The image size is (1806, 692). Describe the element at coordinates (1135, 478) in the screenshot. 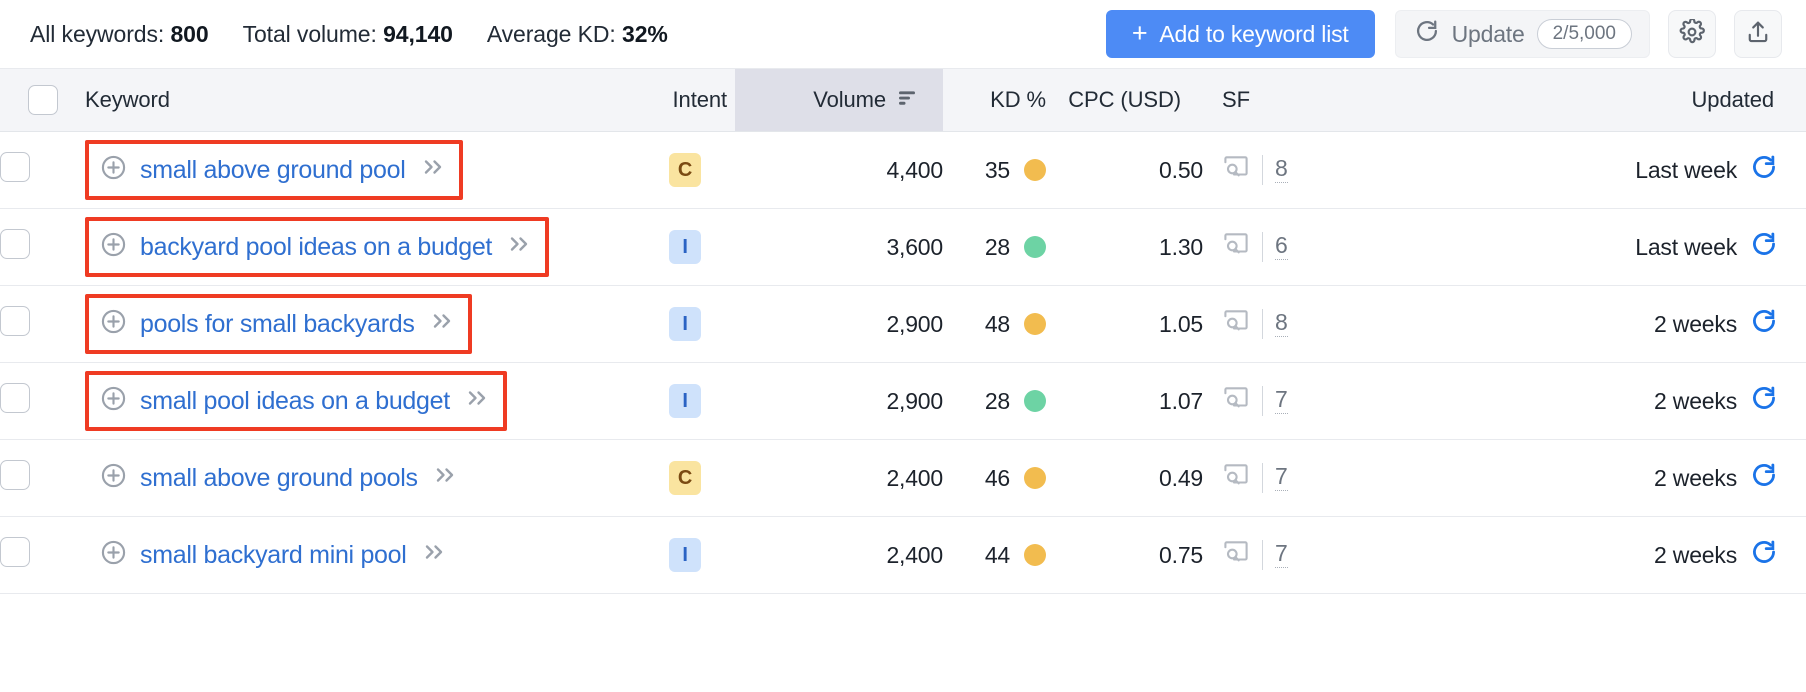

I see `cpc-cell: 0.49` at that location.